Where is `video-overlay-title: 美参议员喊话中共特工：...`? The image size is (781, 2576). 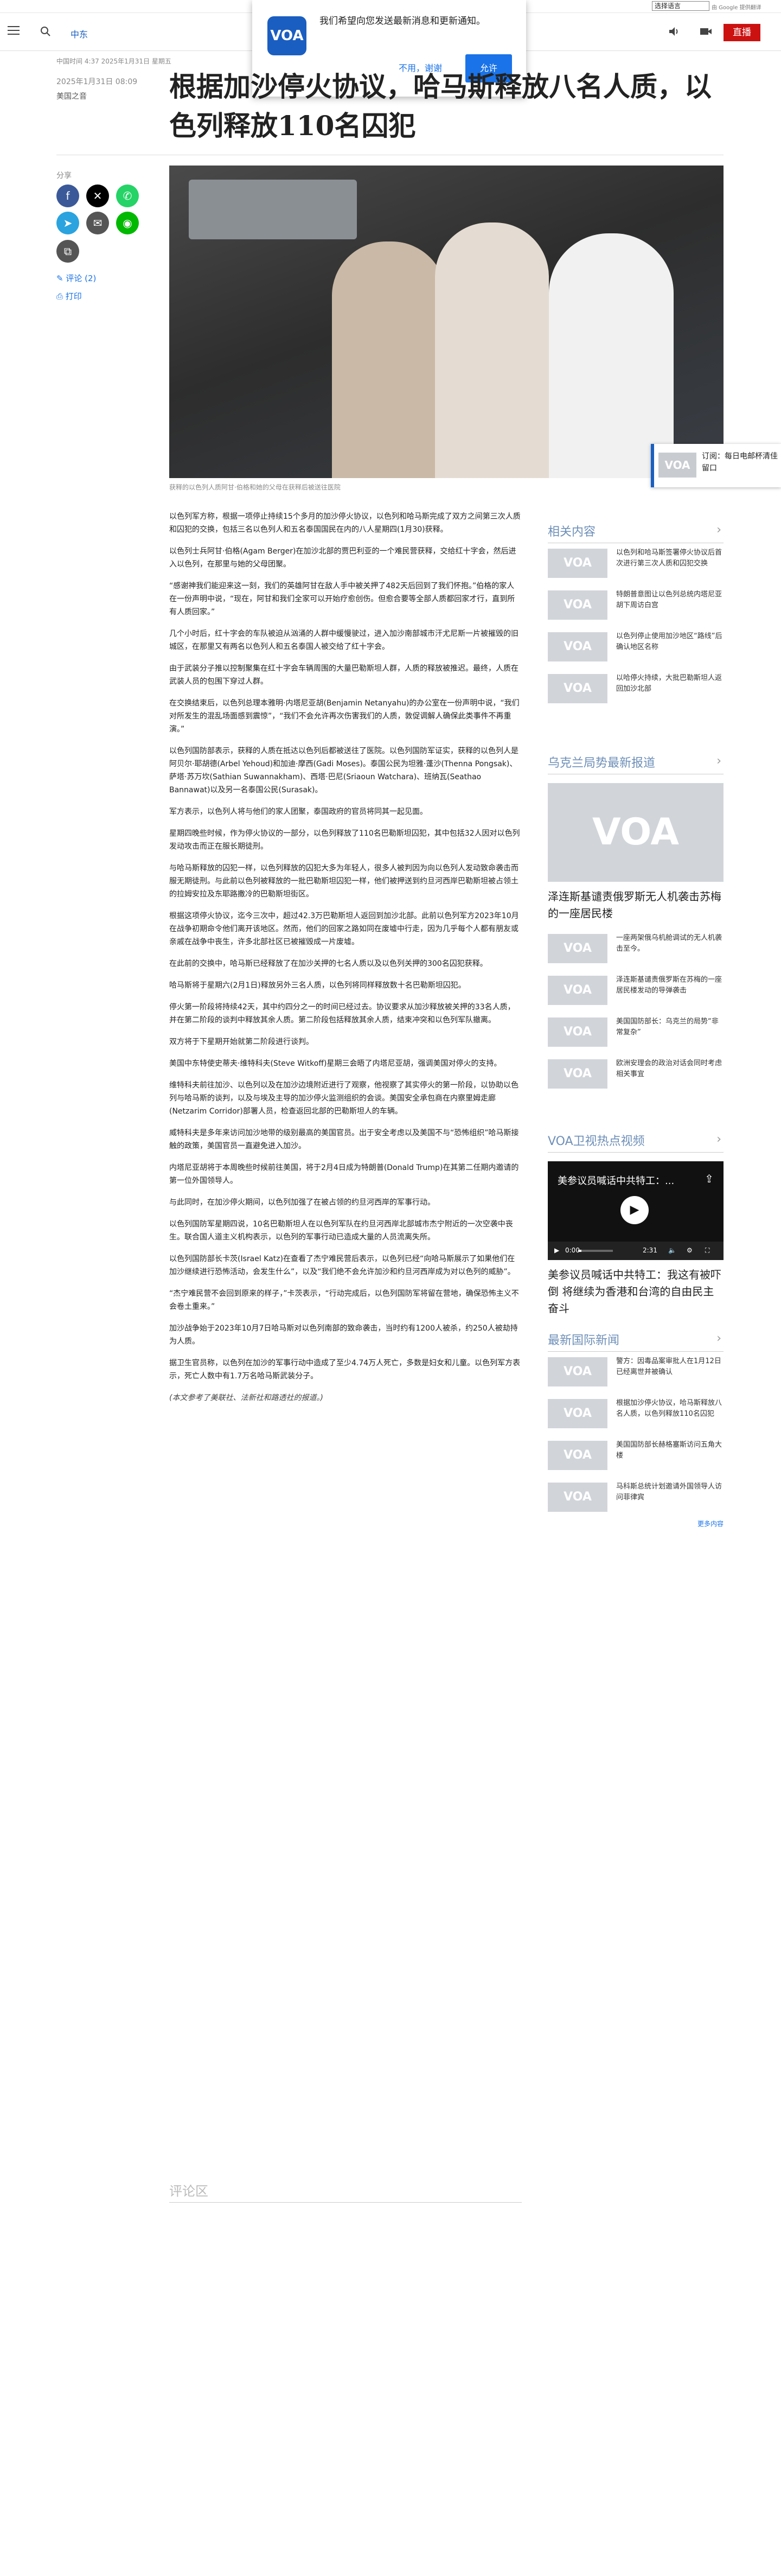
video-overlay-title: 美参议员喊话中共特工：... is located at coordinates (616, 1181).